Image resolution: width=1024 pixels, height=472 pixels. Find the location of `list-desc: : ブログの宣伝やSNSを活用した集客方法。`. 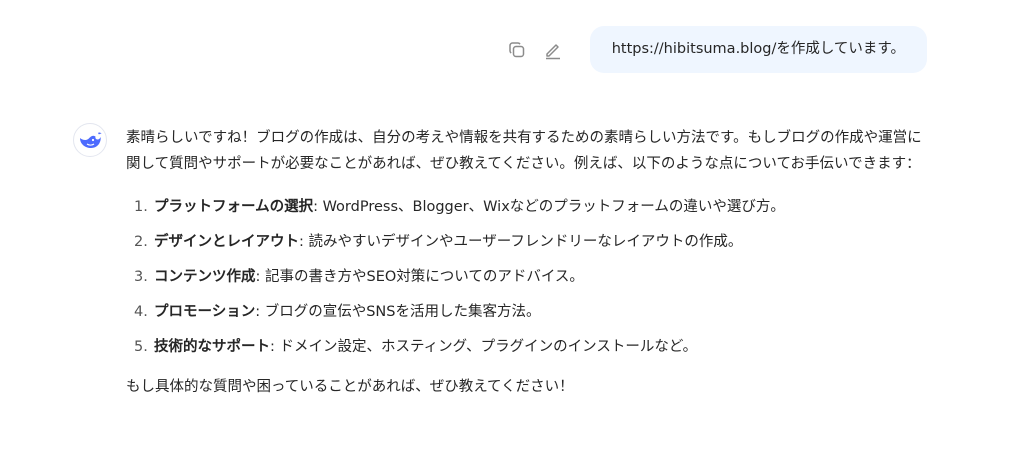

list-desc: : ブログの宣伝やSNSを活用した集客方法。 is located at coordinates (398, 312).